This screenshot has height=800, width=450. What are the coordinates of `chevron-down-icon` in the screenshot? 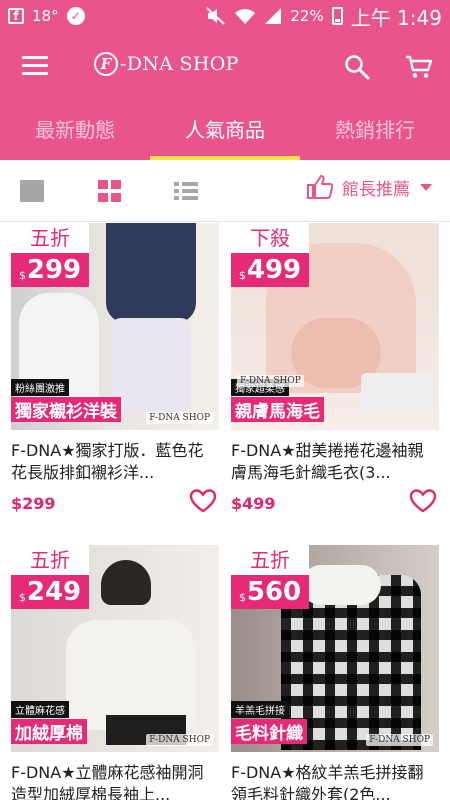 It's located at (426, 187).